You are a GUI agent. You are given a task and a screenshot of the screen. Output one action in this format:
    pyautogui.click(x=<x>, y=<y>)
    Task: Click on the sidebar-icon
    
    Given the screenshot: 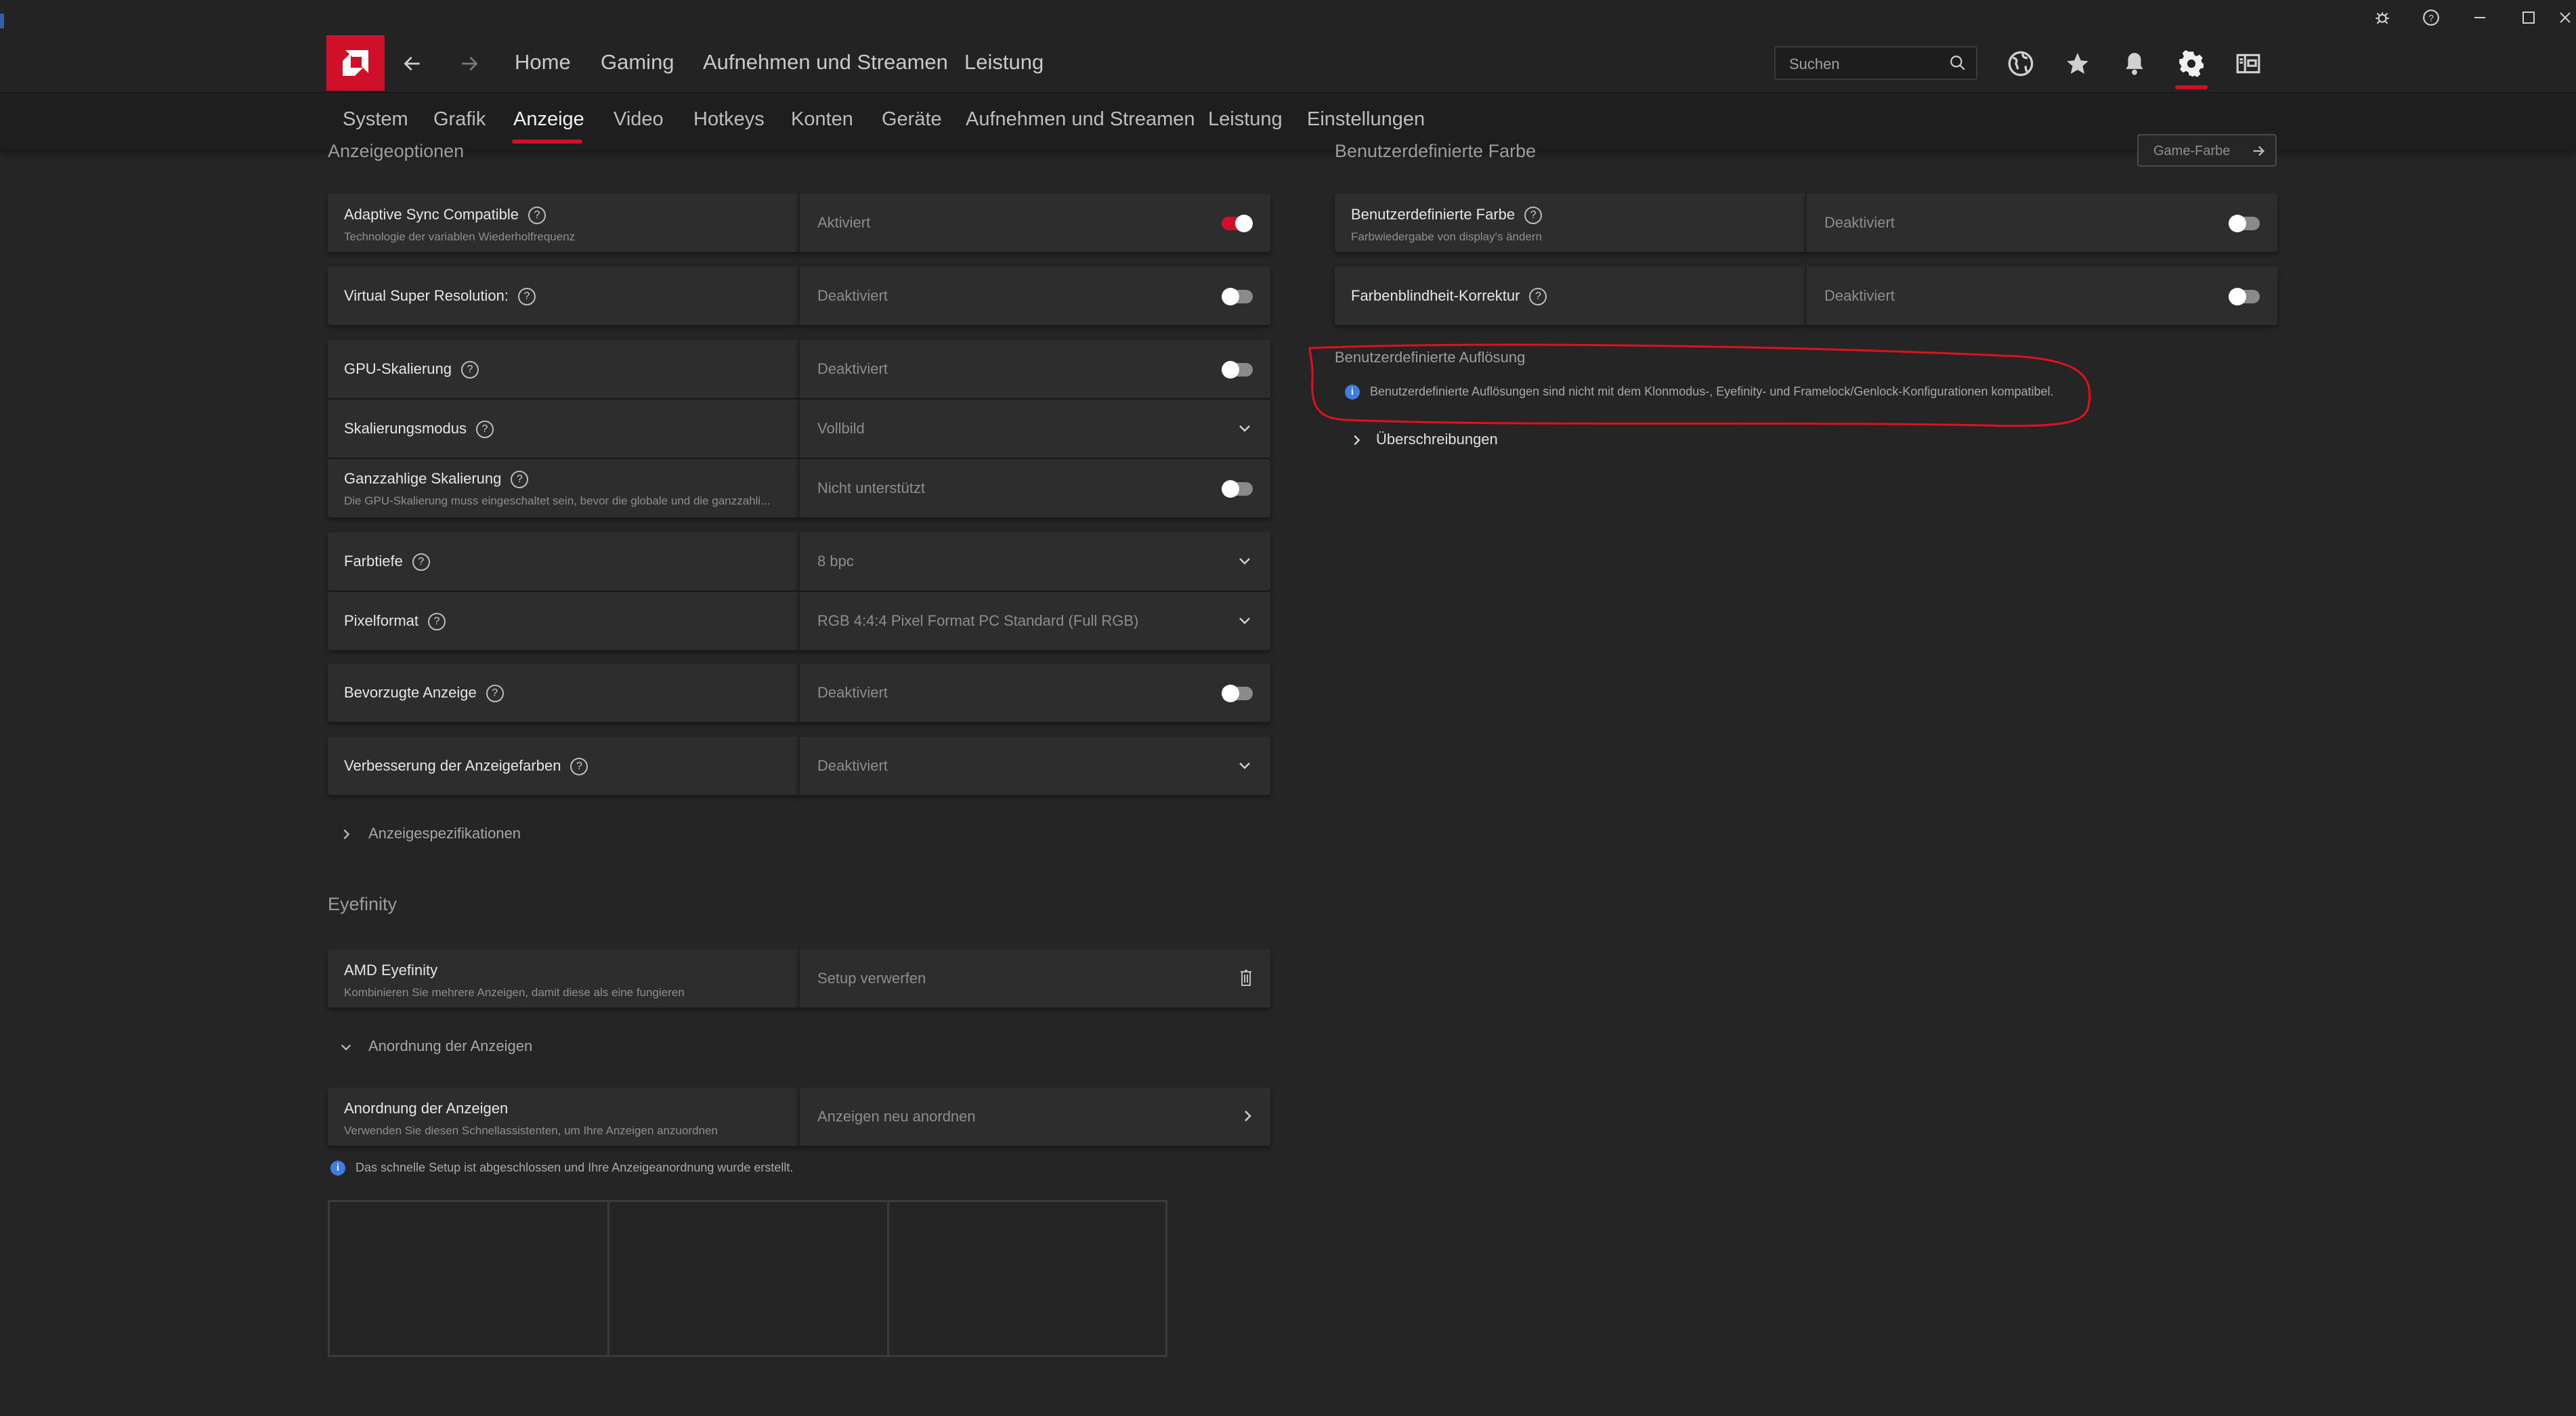 What is the action you would take?
    pyautogui.click(x=2248, y=64)
    